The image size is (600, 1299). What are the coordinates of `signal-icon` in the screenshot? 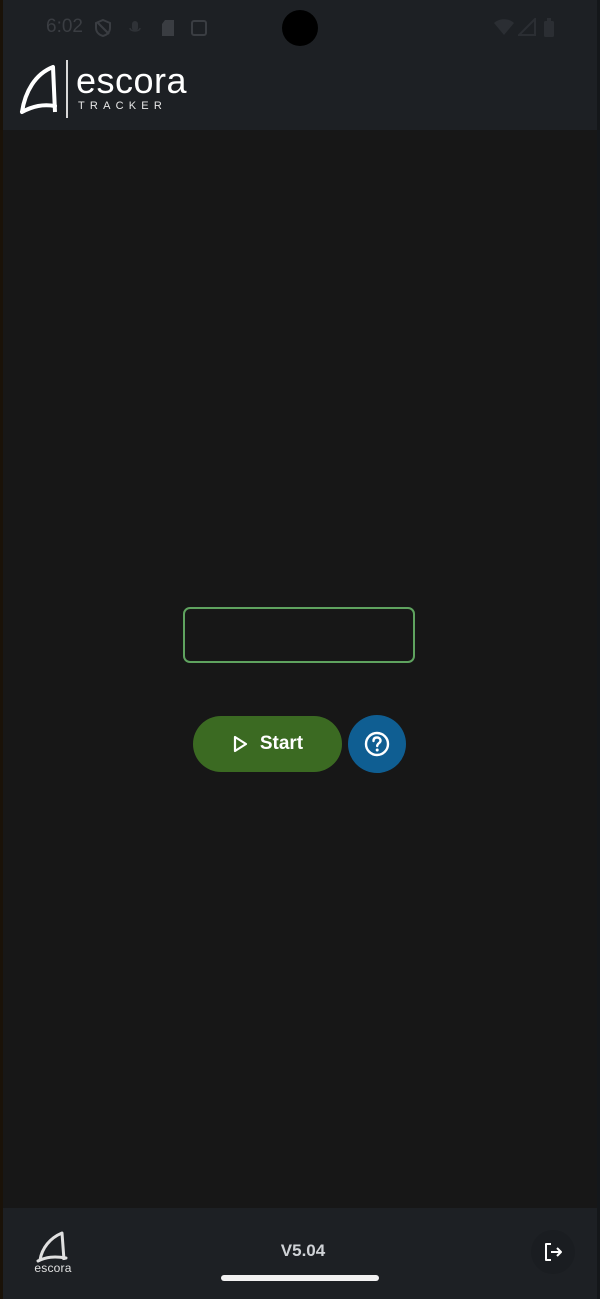 It's located at (527, 27).